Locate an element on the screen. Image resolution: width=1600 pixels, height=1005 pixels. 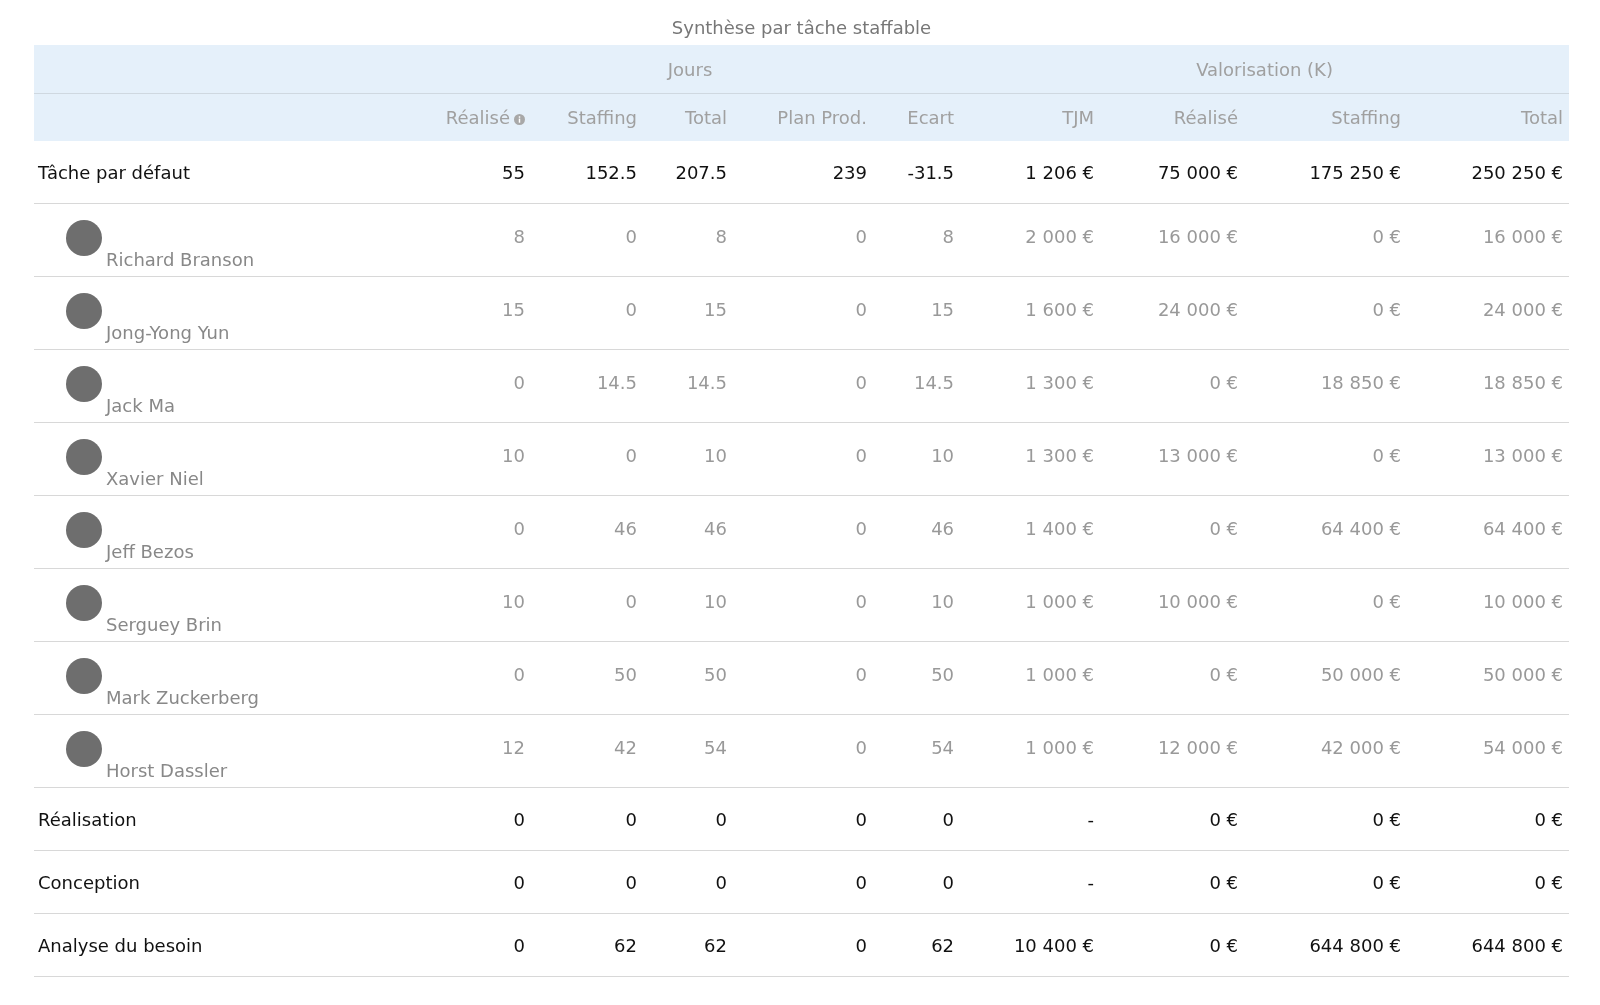
person-name: Xavier Niel is located at coordinates (155, 478).